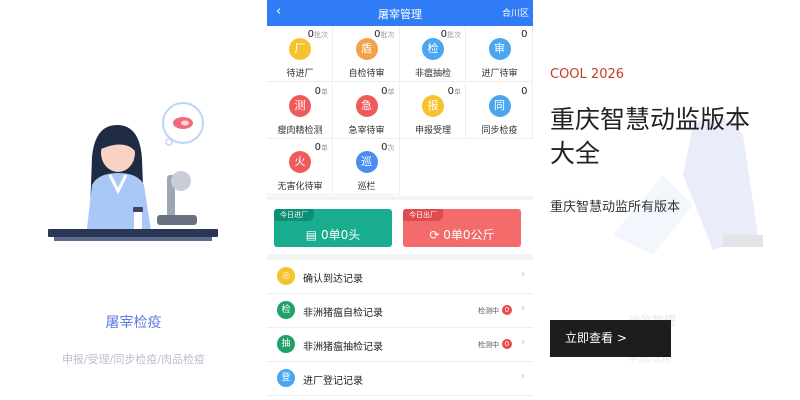  I want to click on stat-header: 今日进厂, so click(294, 215).